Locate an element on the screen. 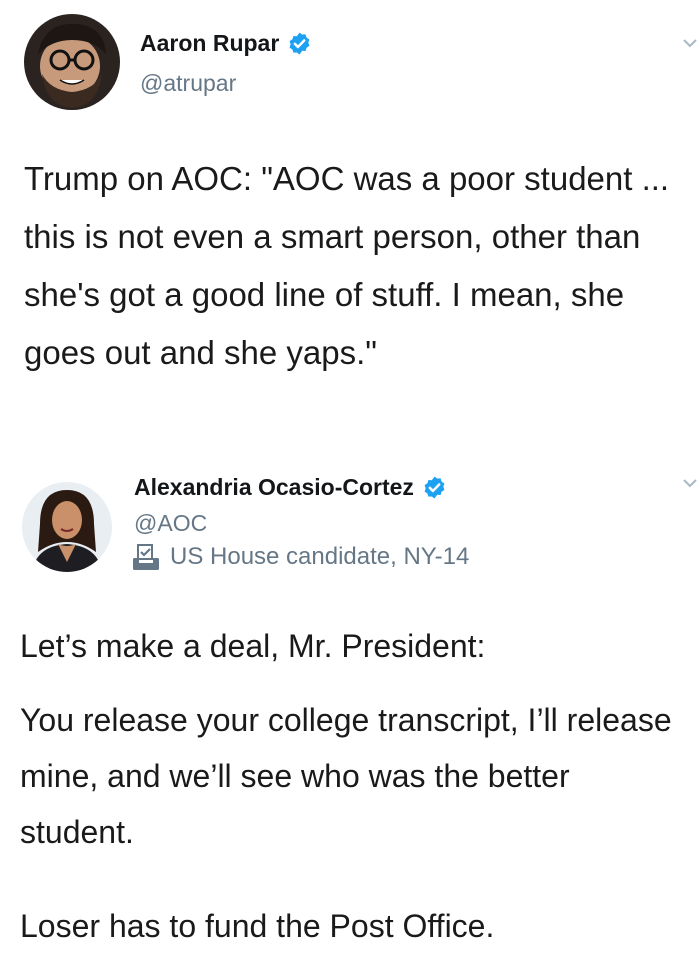  candidate-label: US House candidate, NY-14 is located at coordinates (299, 557).